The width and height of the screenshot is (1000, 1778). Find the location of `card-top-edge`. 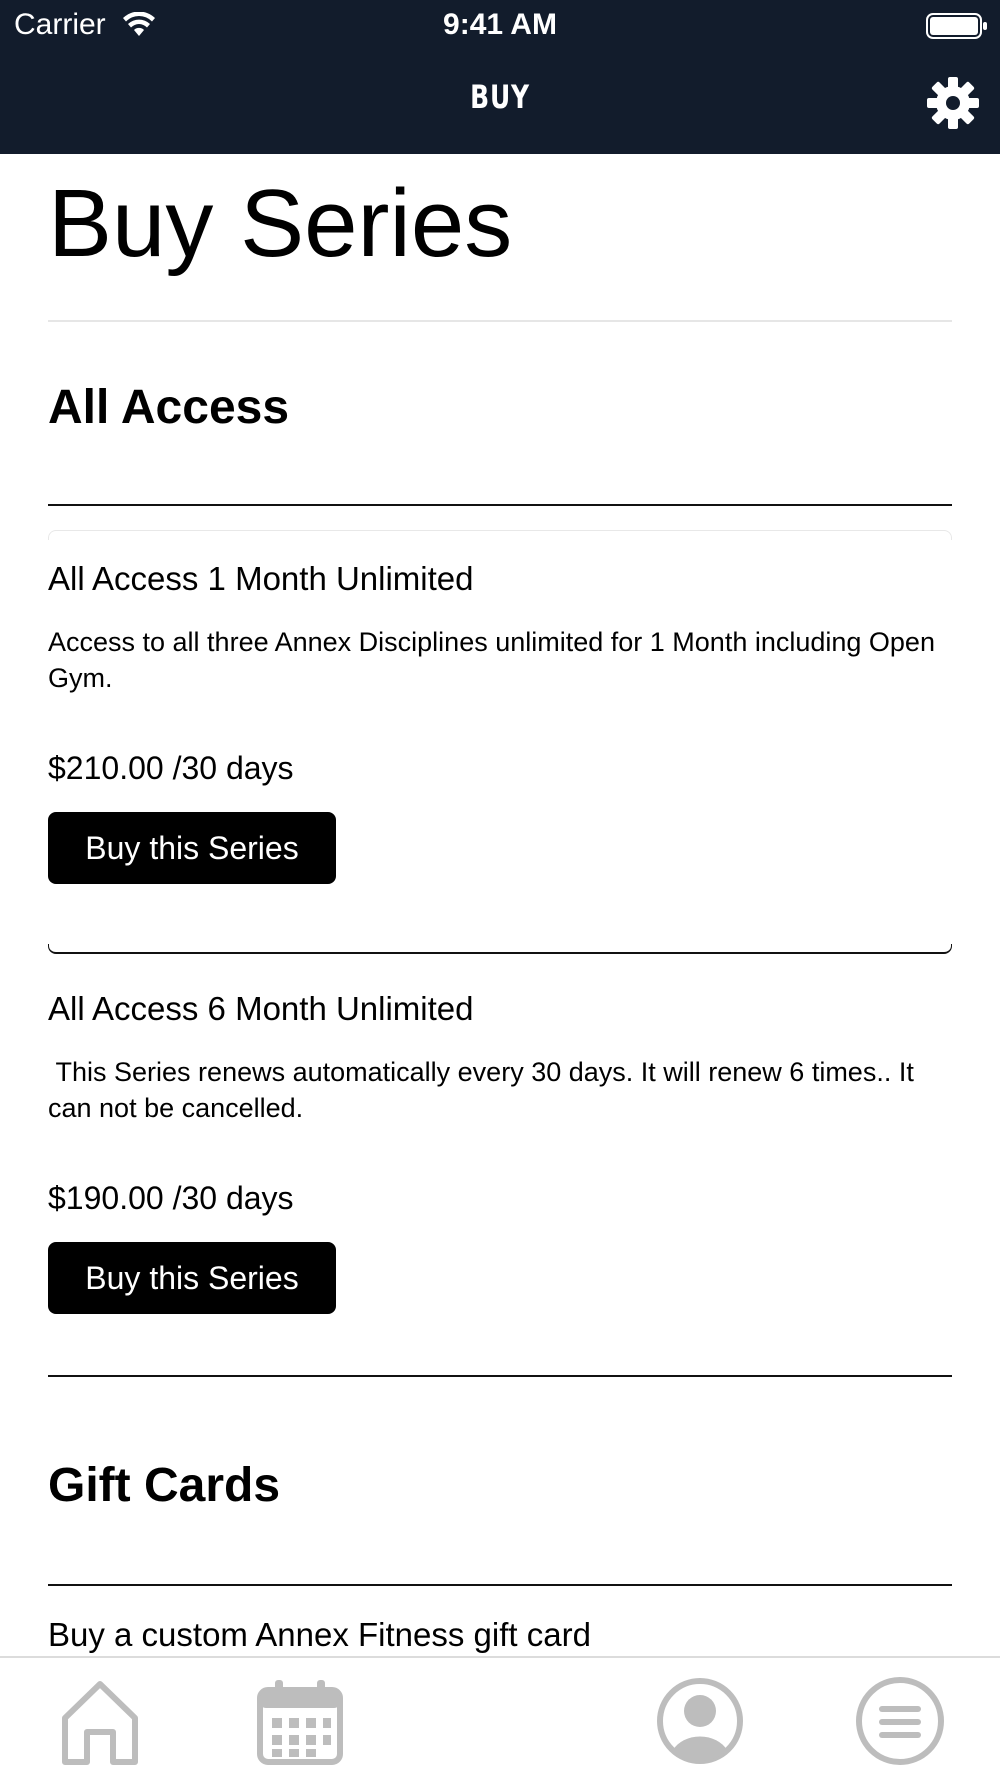

card-top-edge is located at coordinates (500, 535).